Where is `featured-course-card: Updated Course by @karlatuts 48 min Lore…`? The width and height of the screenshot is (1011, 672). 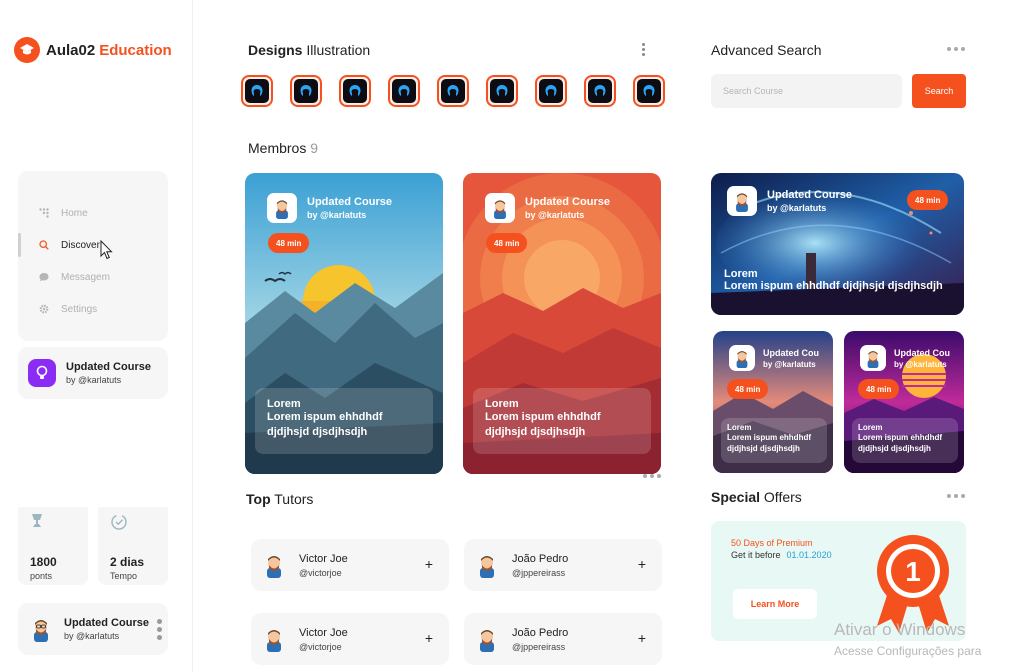 featured-course-card: Updated Course by @karlatuts 48 min Lore… is located at coordinates (837, 244).